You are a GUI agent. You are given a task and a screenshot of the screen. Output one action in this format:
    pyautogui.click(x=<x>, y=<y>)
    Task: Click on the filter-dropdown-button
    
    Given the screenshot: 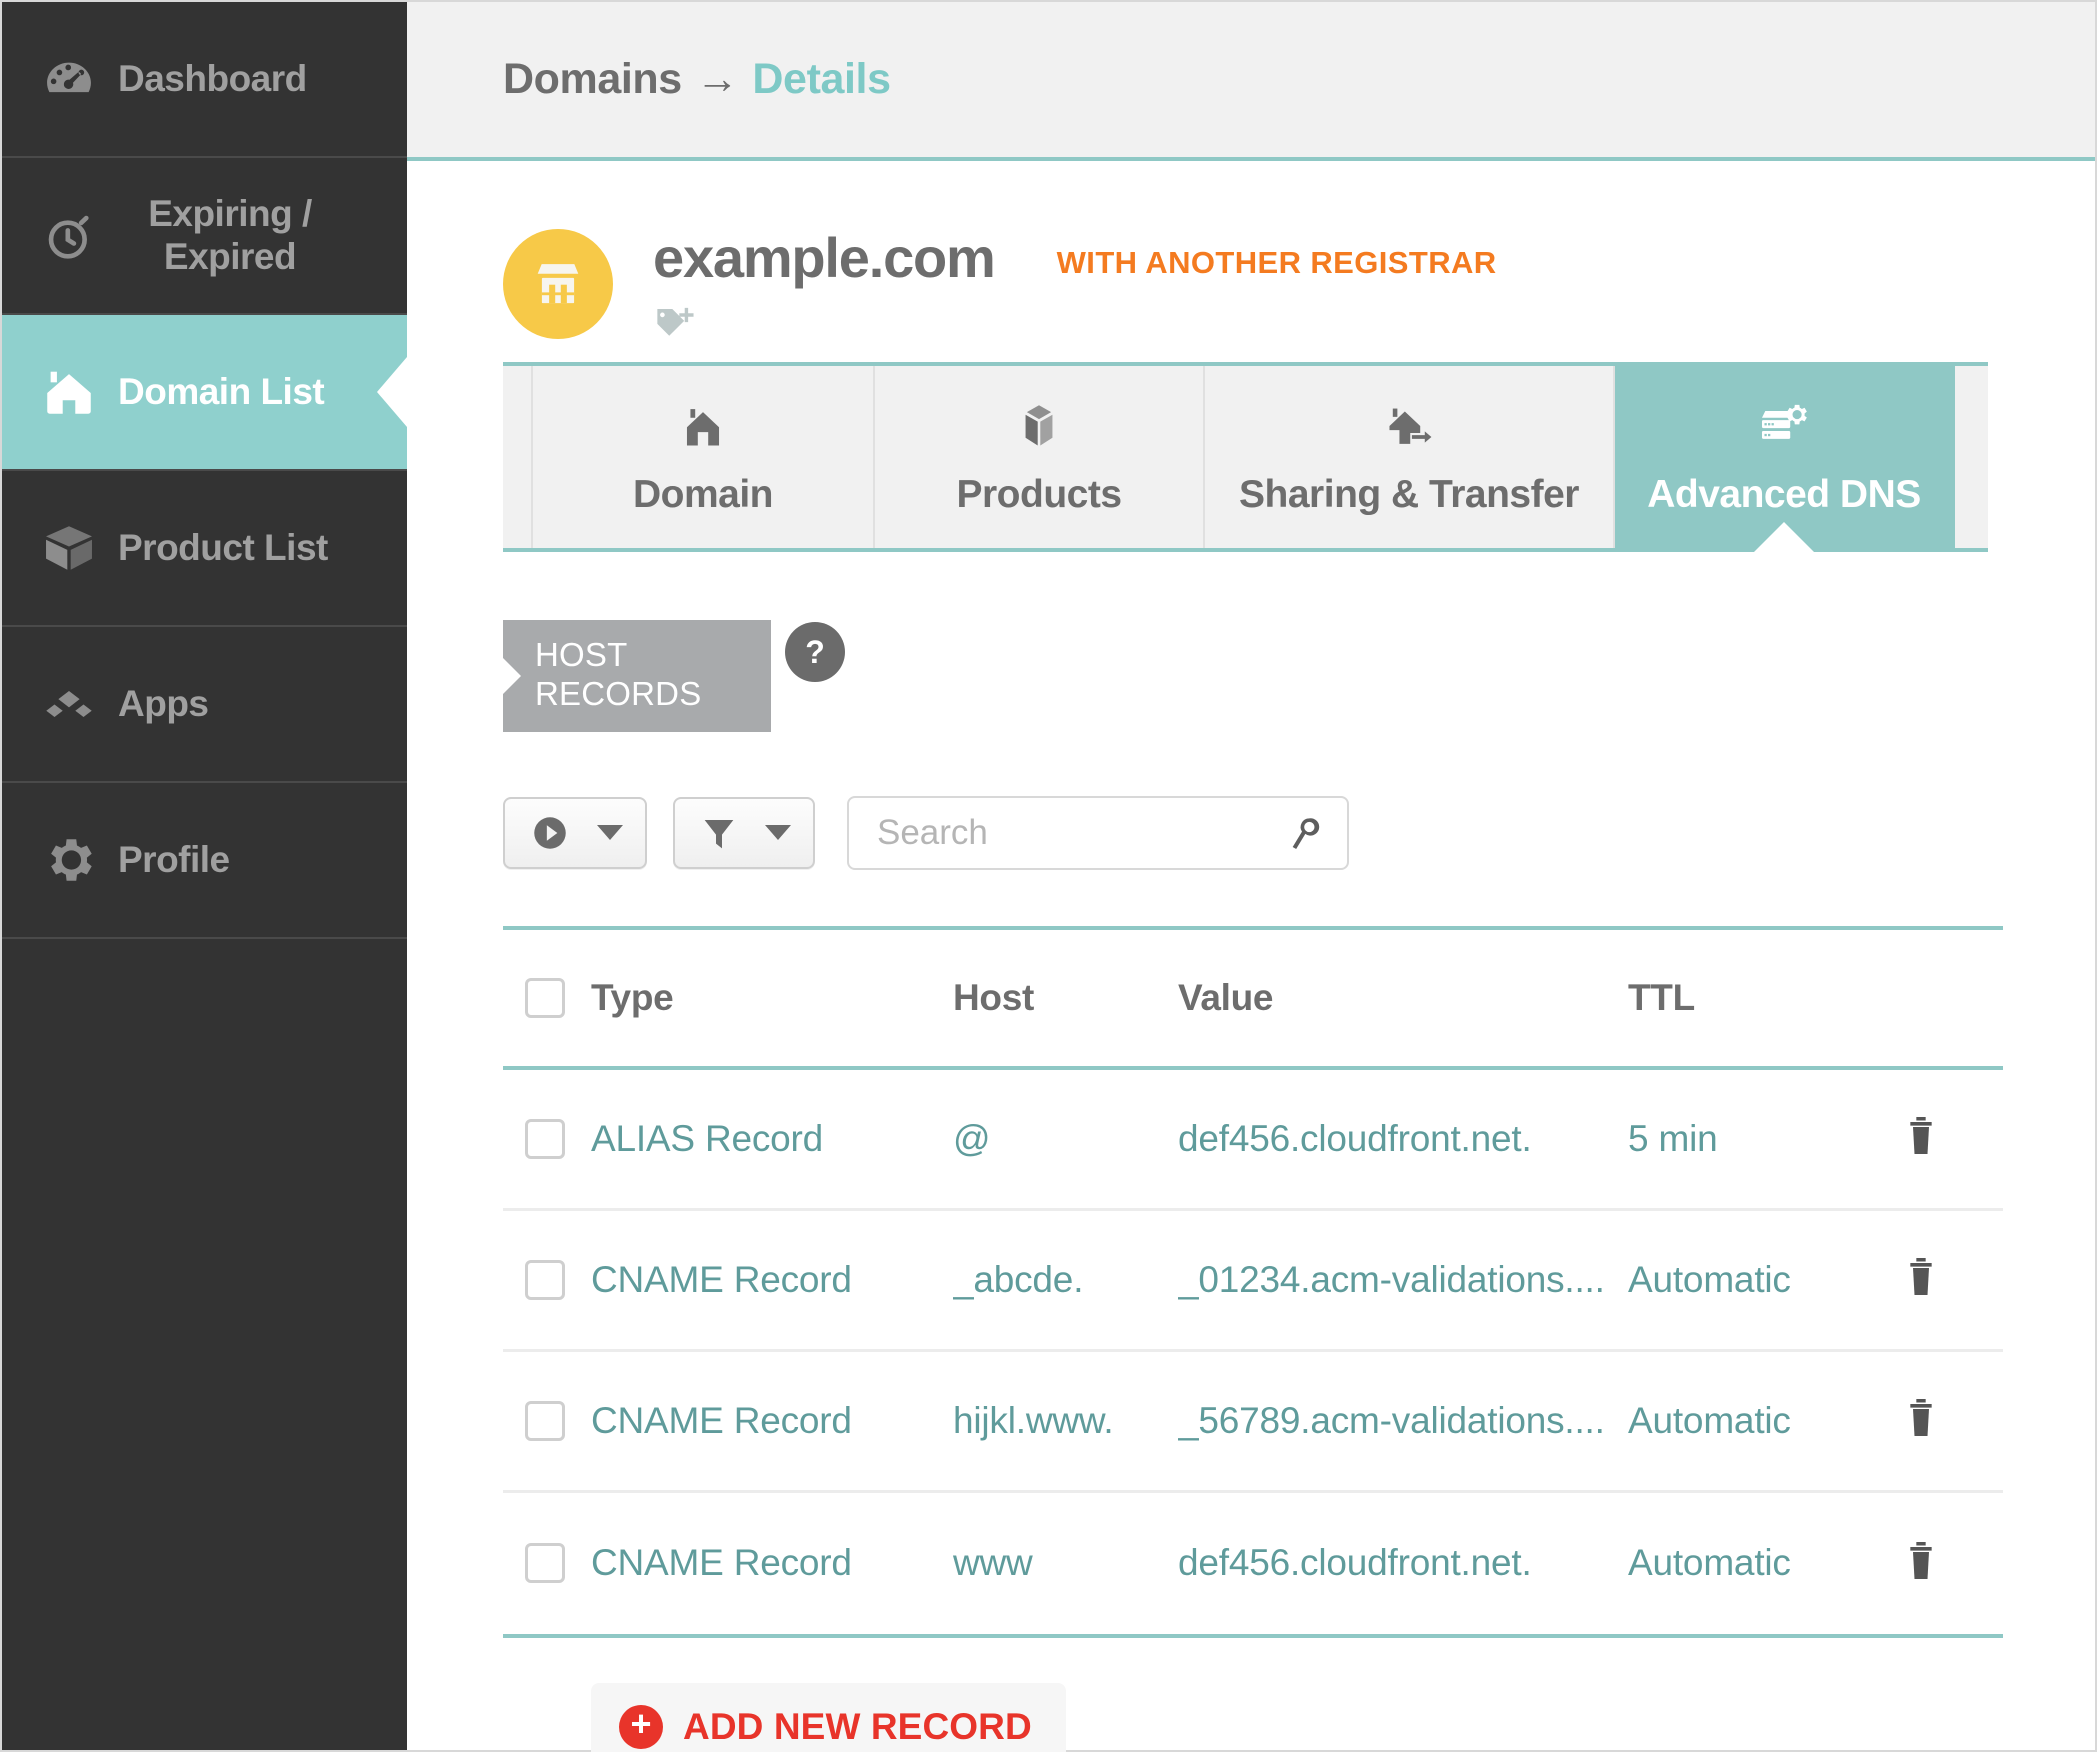 What is the action you would take?
    pyautogui.click(x=744, y=832)
    